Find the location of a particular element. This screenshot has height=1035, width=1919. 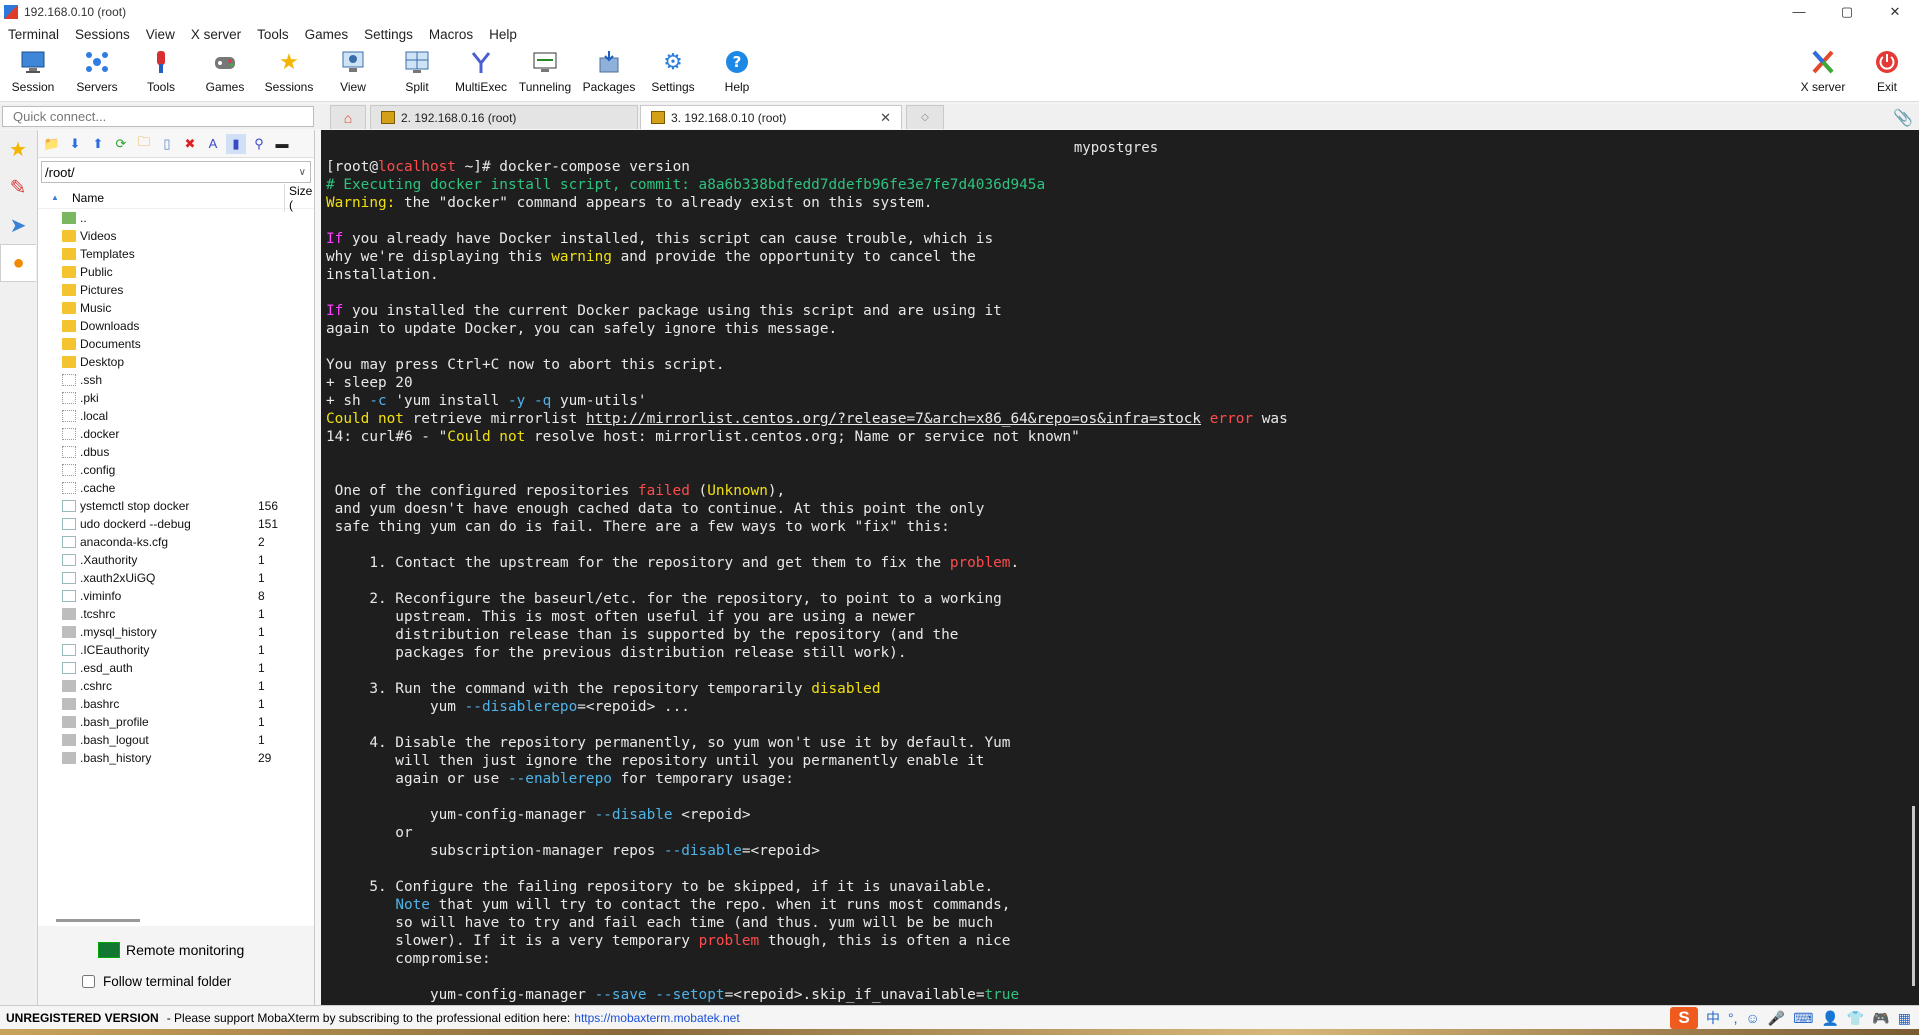

maximize-button: ▢ is located at coordinates (1847, 11).